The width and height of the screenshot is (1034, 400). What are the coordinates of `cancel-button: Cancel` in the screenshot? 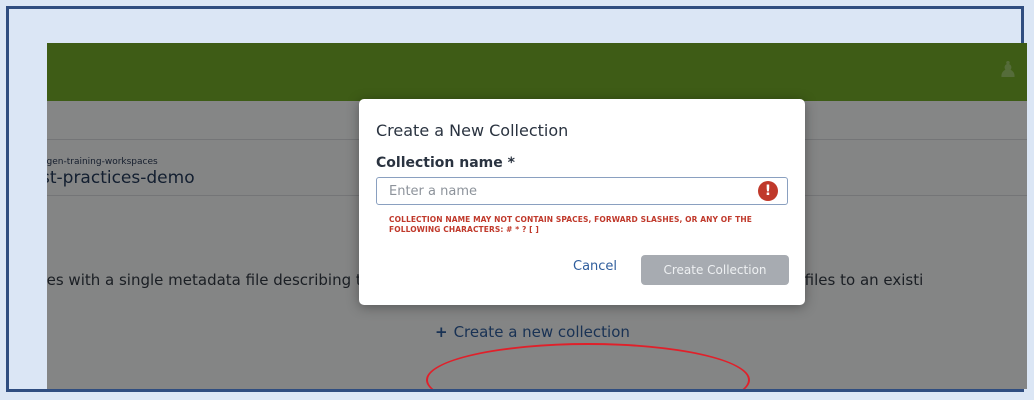 It's located at (595, 266).